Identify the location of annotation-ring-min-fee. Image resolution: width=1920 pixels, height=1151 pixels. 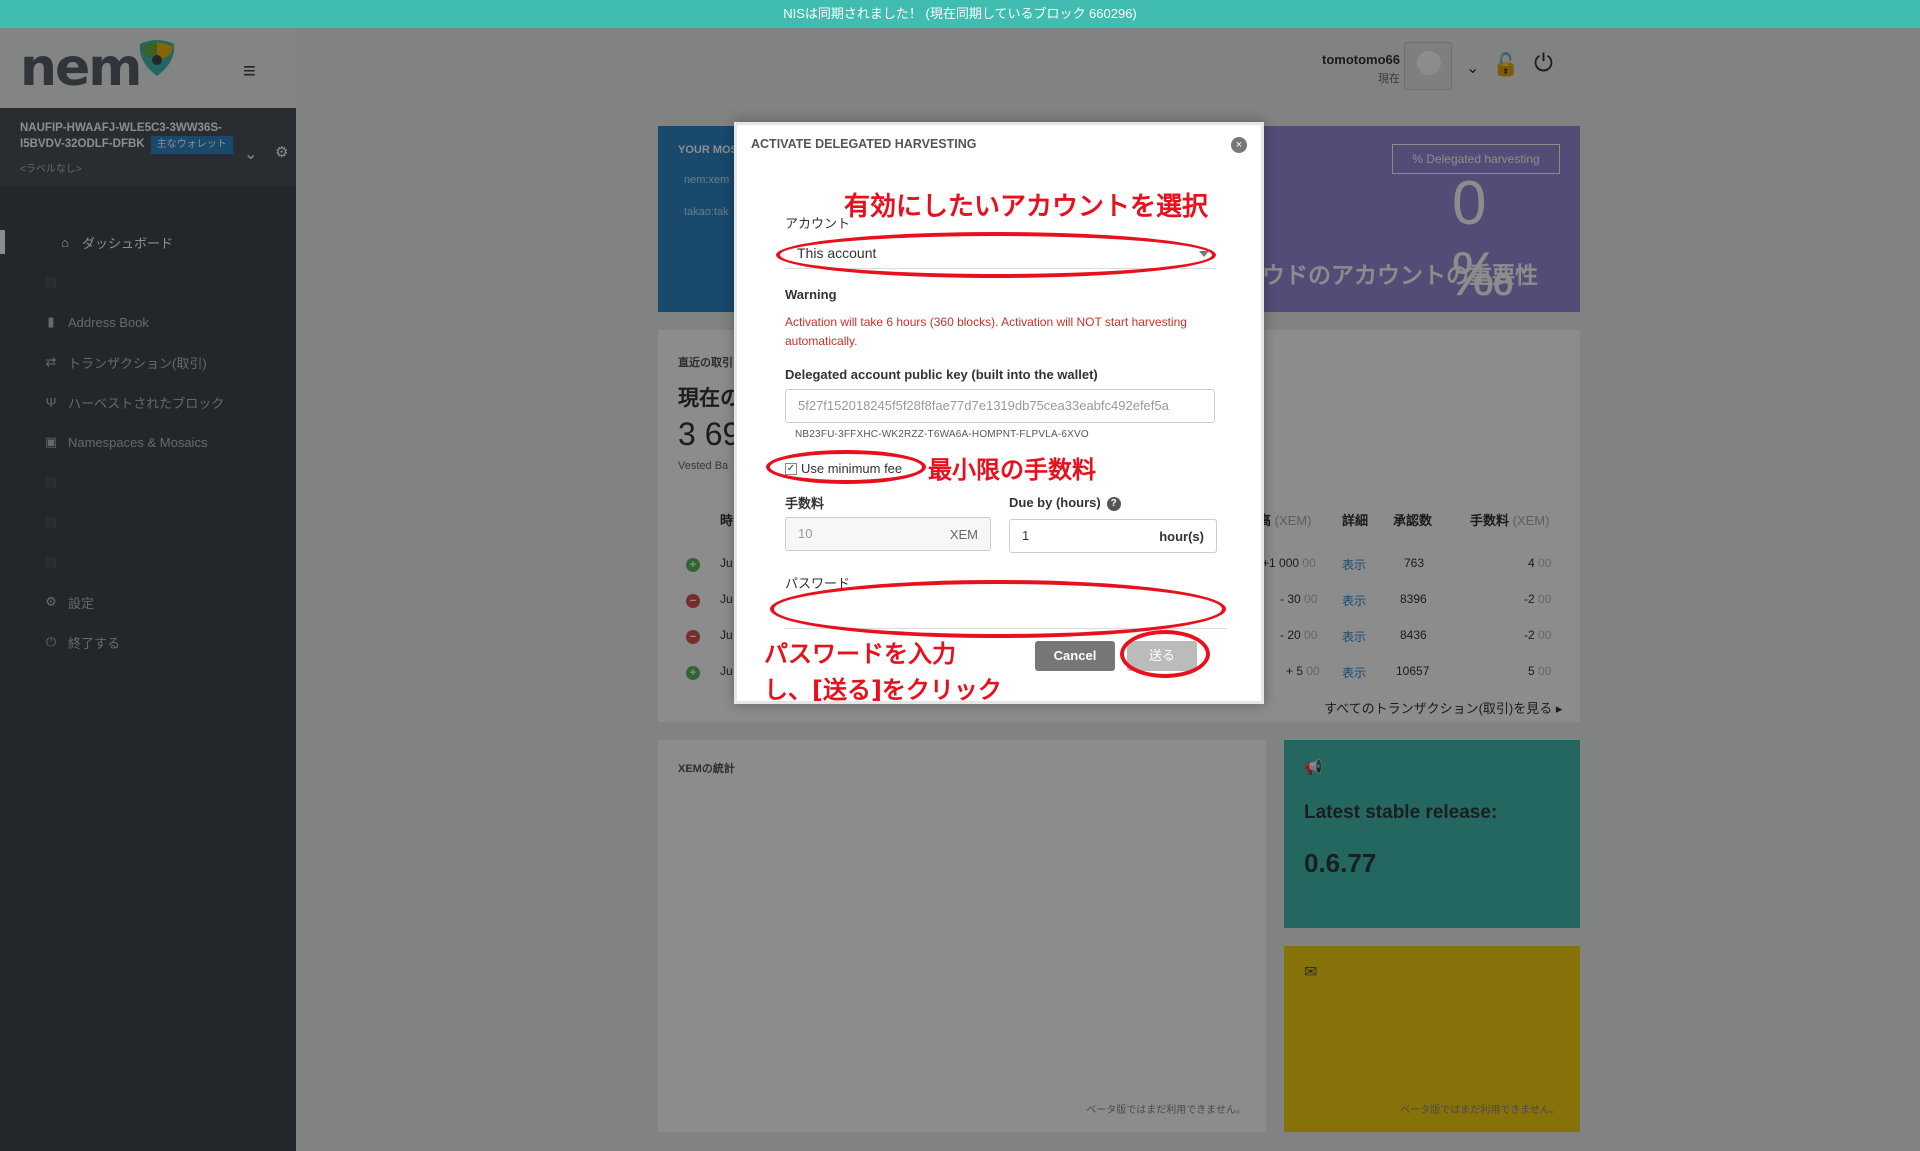
(846, 467).